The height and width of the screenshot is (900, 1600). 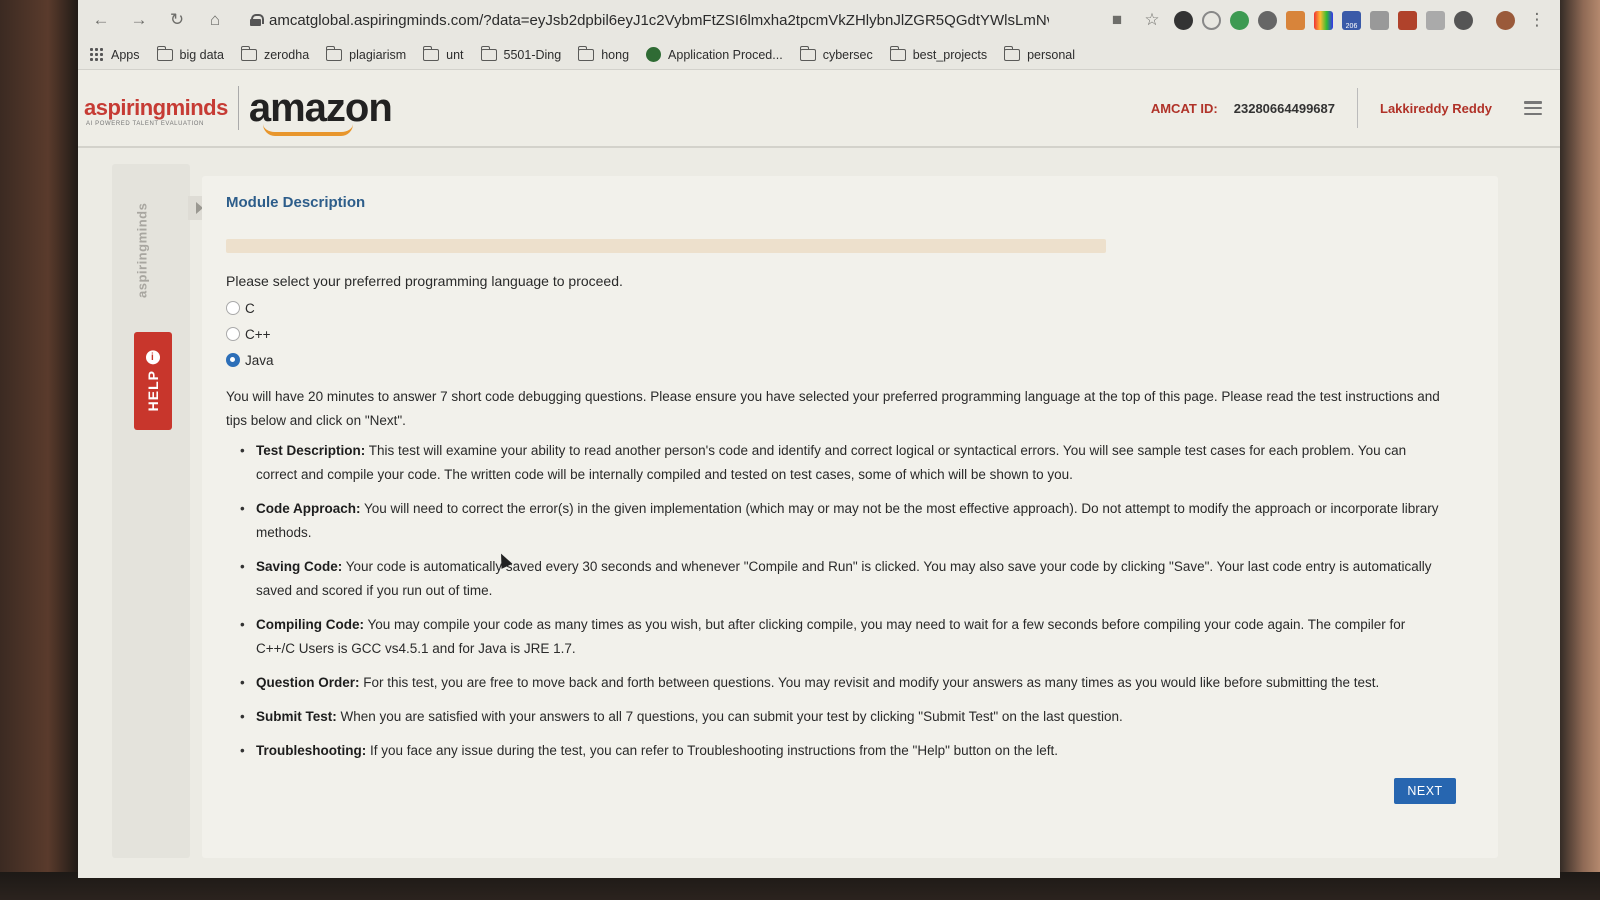 I want to click on help-button: HELP i, so click(x=153, y=381).